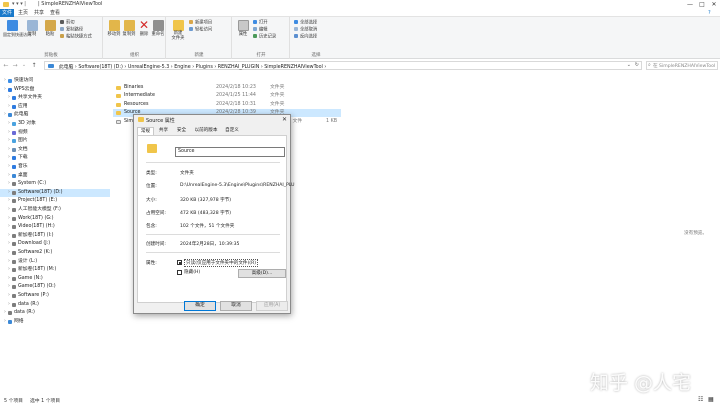 Image resolution: width=720 pixels, height=405 pixels. I want to click on help-icon: ?, so click(709, 13).